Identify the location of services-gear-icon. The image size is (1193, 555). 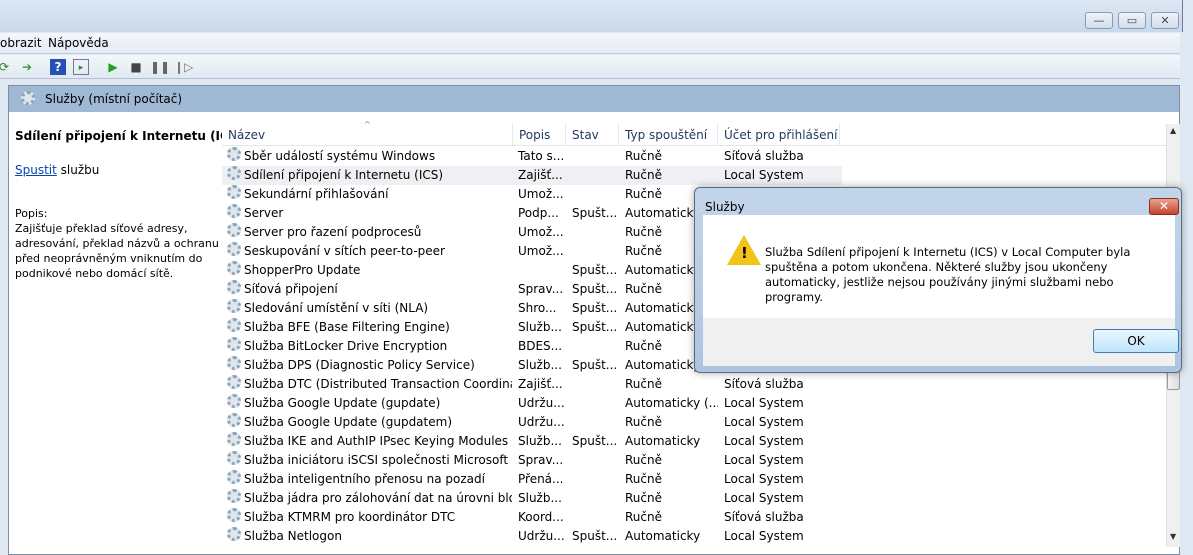
(28, 98).